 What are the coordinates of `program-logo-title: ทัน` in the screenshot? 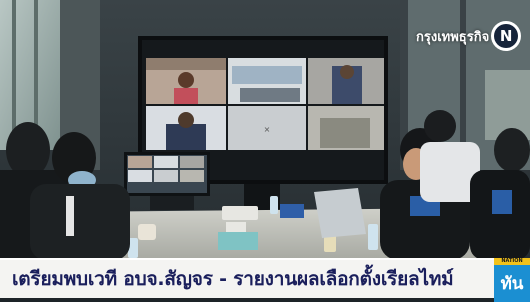 It's located at (512, 284).